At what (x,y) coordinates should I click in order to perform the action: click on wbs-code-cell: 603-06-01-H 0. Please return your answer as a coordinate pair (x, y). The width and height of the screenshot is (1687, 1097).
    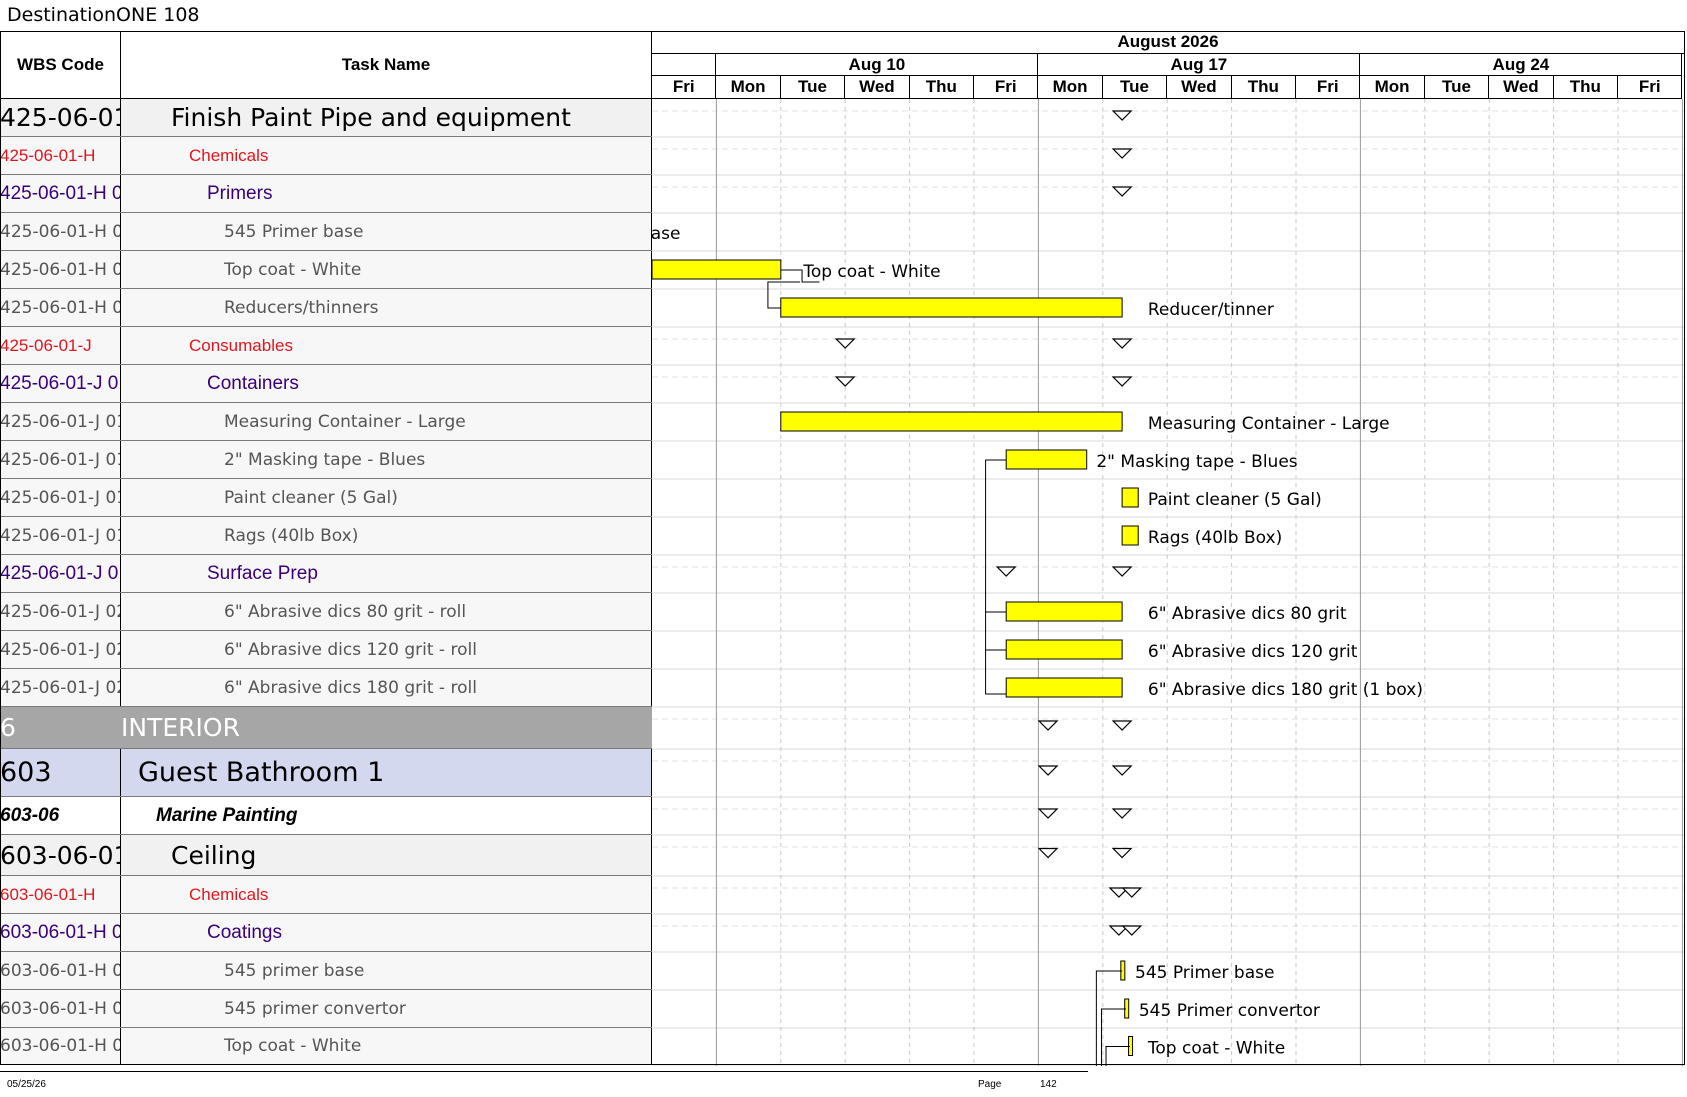
    Looking at the image, I should click on (60, 932).